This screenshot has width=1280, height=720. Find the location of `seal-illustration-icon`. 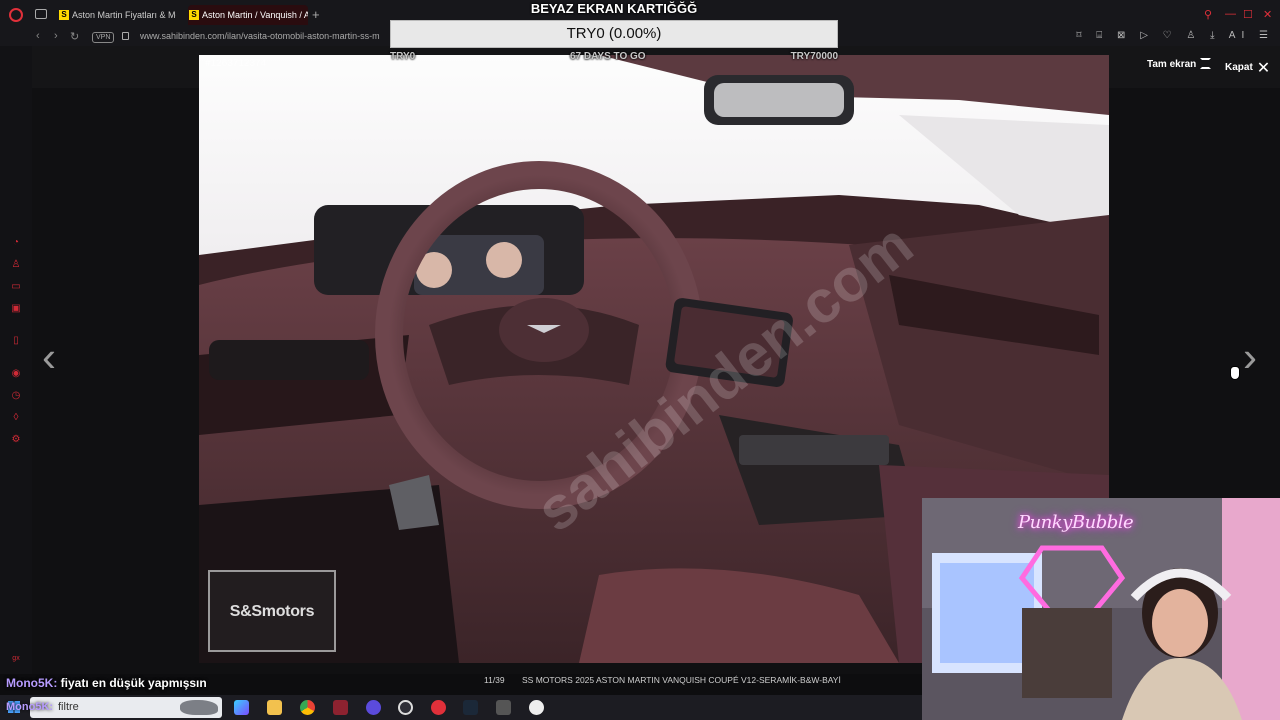

seal-illustration-icon is located at coordinates (199, 707).